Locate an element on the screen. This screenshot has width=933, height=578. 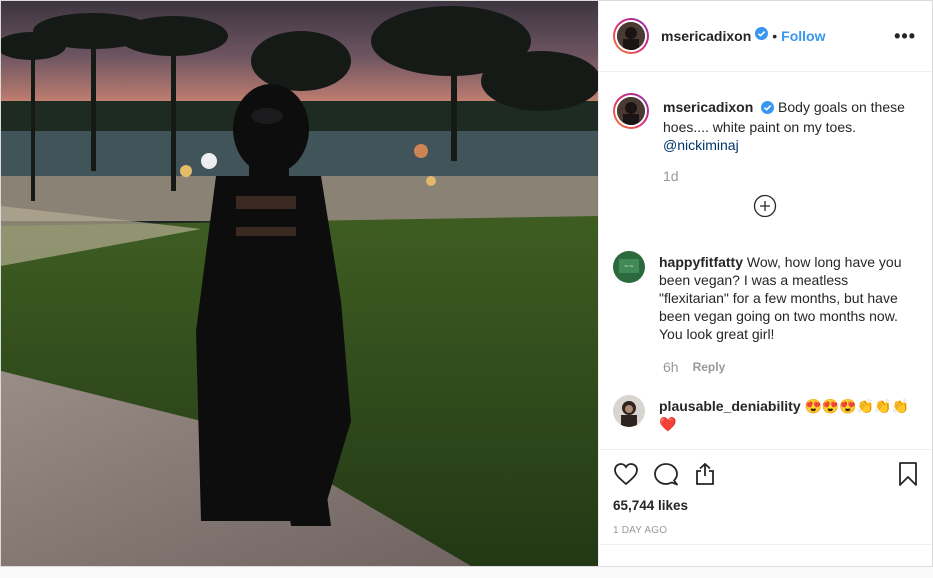
post-date: 1 DAY AGO is located at coordinates (640, 530).